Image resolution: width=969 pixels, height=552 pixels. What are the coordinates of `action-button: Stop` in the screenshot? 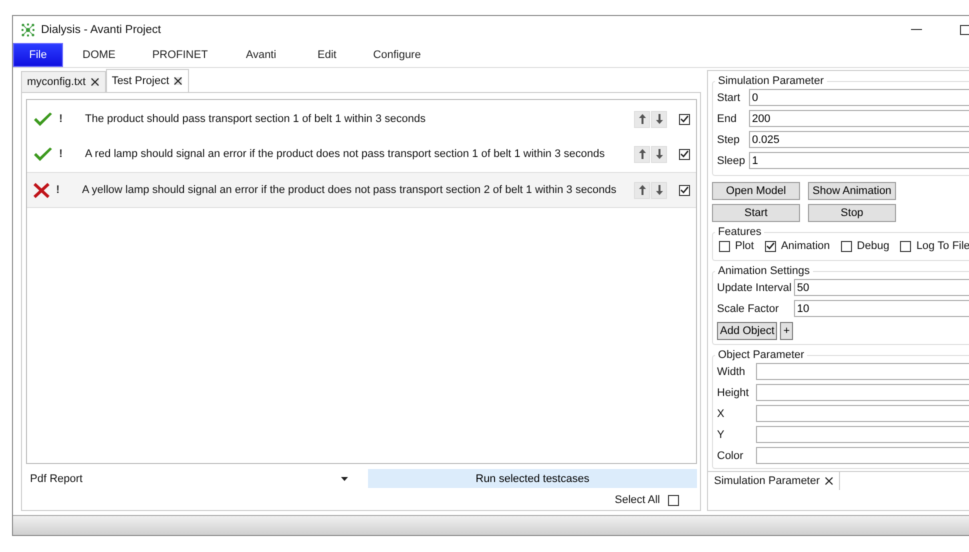 It's located at (852, 213).